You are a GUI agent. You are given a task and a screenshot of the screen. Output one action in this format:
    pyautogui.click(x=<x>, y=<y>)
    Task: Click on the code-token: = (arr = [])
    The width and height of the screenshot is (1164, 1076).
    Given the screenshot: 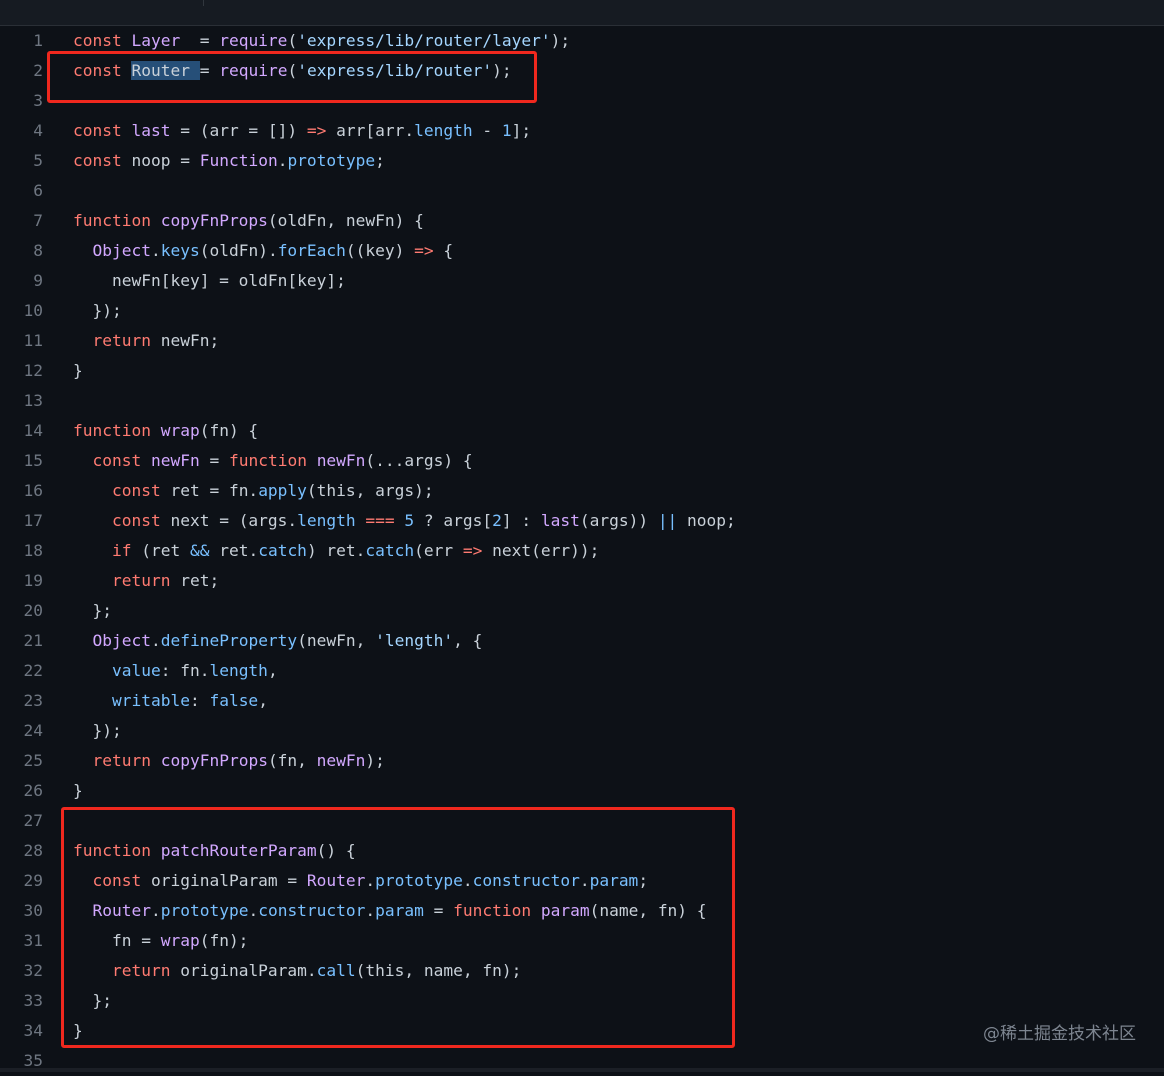 What is the action you would take?
    pyautogui.click(x=238, y=130)
    